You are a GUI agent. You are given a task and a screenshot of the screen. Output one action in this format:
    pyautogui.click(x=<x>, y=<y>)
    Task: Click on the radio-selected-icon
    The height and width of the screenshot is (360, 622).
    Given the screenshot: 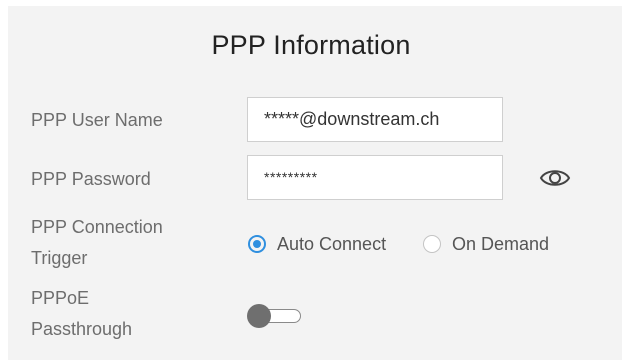 What is the action you would take?
    pyautogui.click(x=257, y=244)
    